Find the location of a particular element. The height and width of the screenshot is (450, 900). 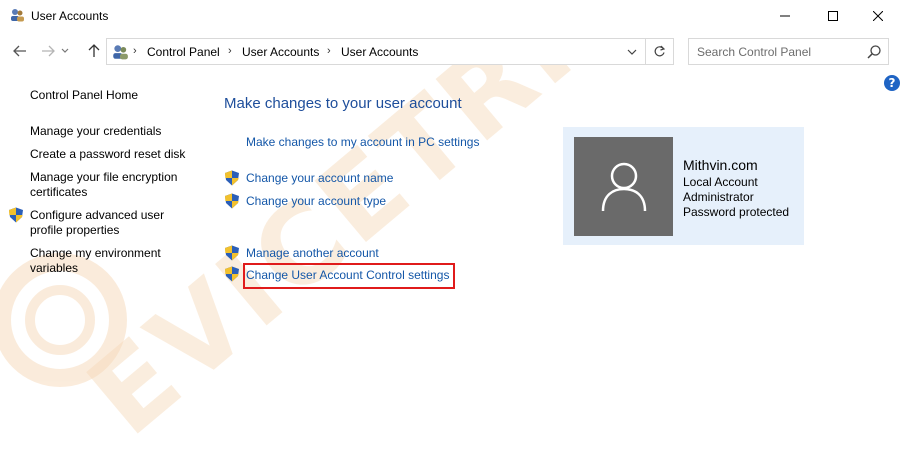

left-link-file-encryption-line1: Manage your file encryption is located at coordinates (103, 177).